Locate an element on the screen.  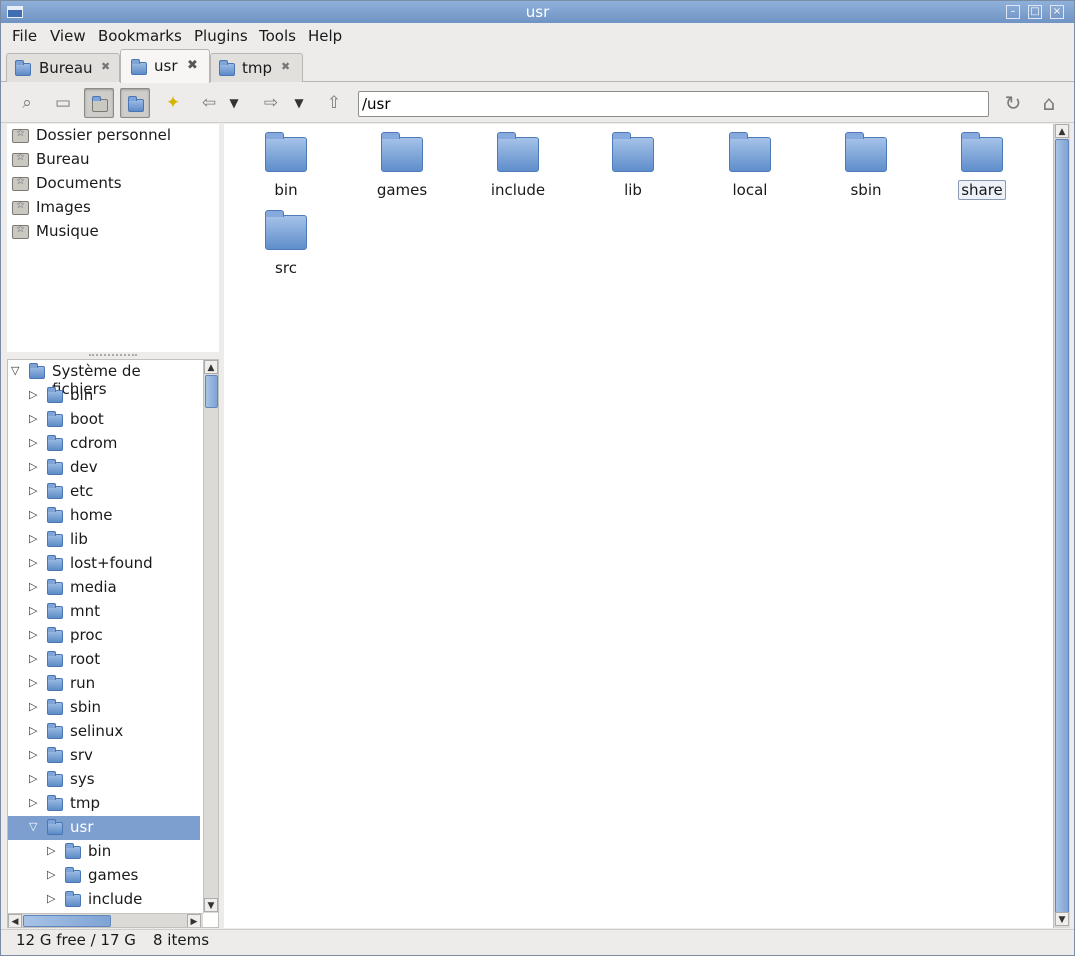
menu-help: Help is located at coordinates (325, 36).